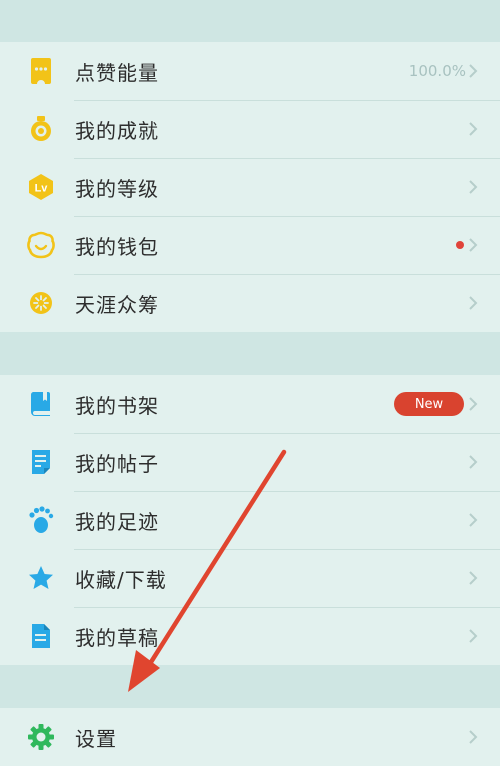 This screenshot has height=766, width=500. What do you see at coordinates (41, 520) in the screenshot?
I see `footprint-icon` at bounding box center [41, 520].